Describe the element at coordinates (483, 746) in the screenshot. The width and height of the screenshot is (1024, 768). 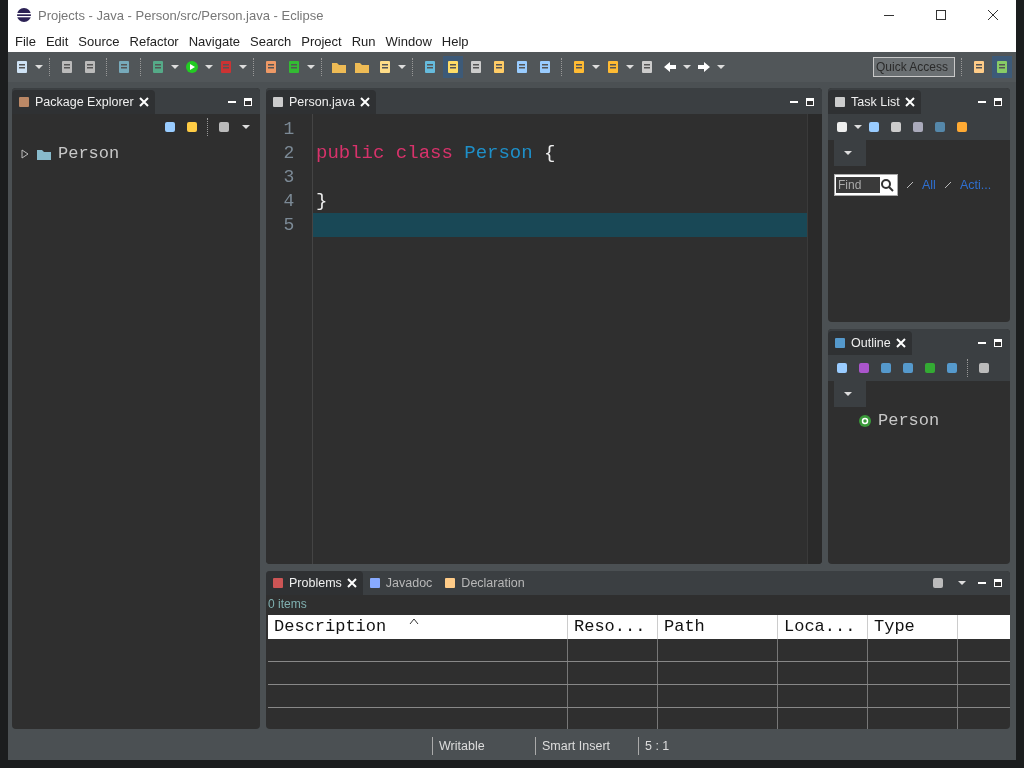
I see `status-item: Writable` at that location.